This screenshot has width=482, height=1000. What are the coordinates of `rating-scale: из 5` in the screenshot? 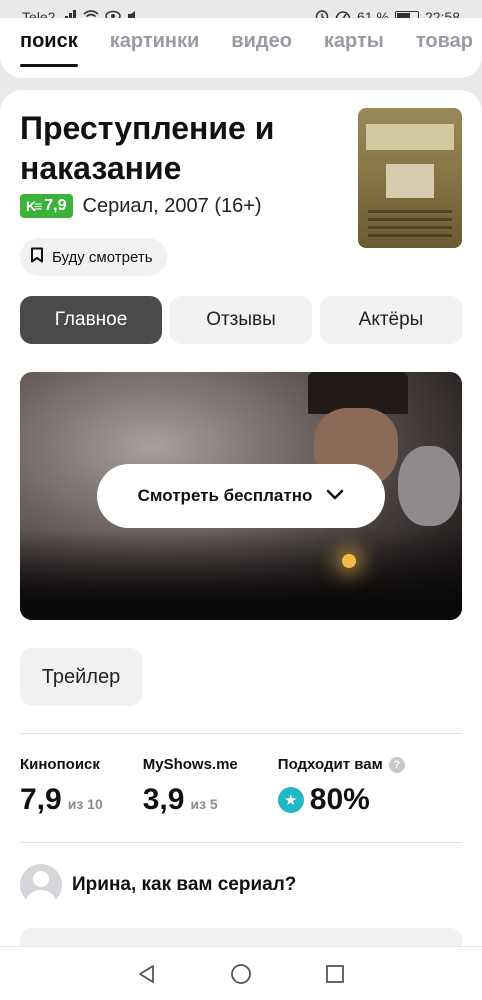 It's located at (204, 804).